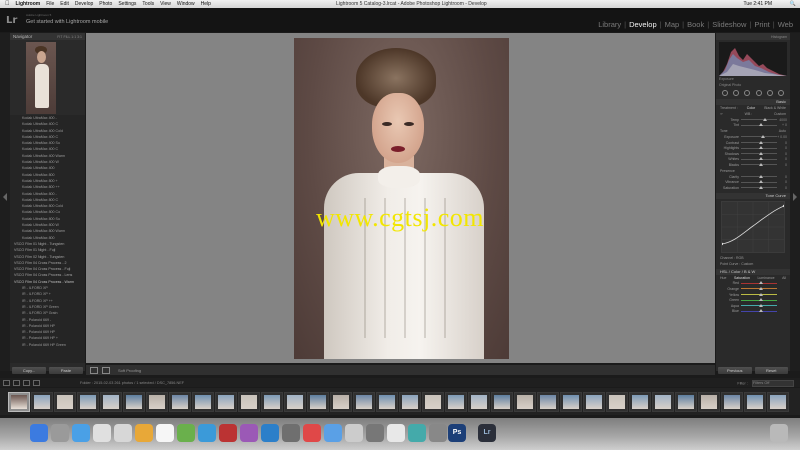 Image resolution: width=800 pixels, height=450 pixels. I want to click on hsl-tab-luminance: Luminance, so click(765, 278).